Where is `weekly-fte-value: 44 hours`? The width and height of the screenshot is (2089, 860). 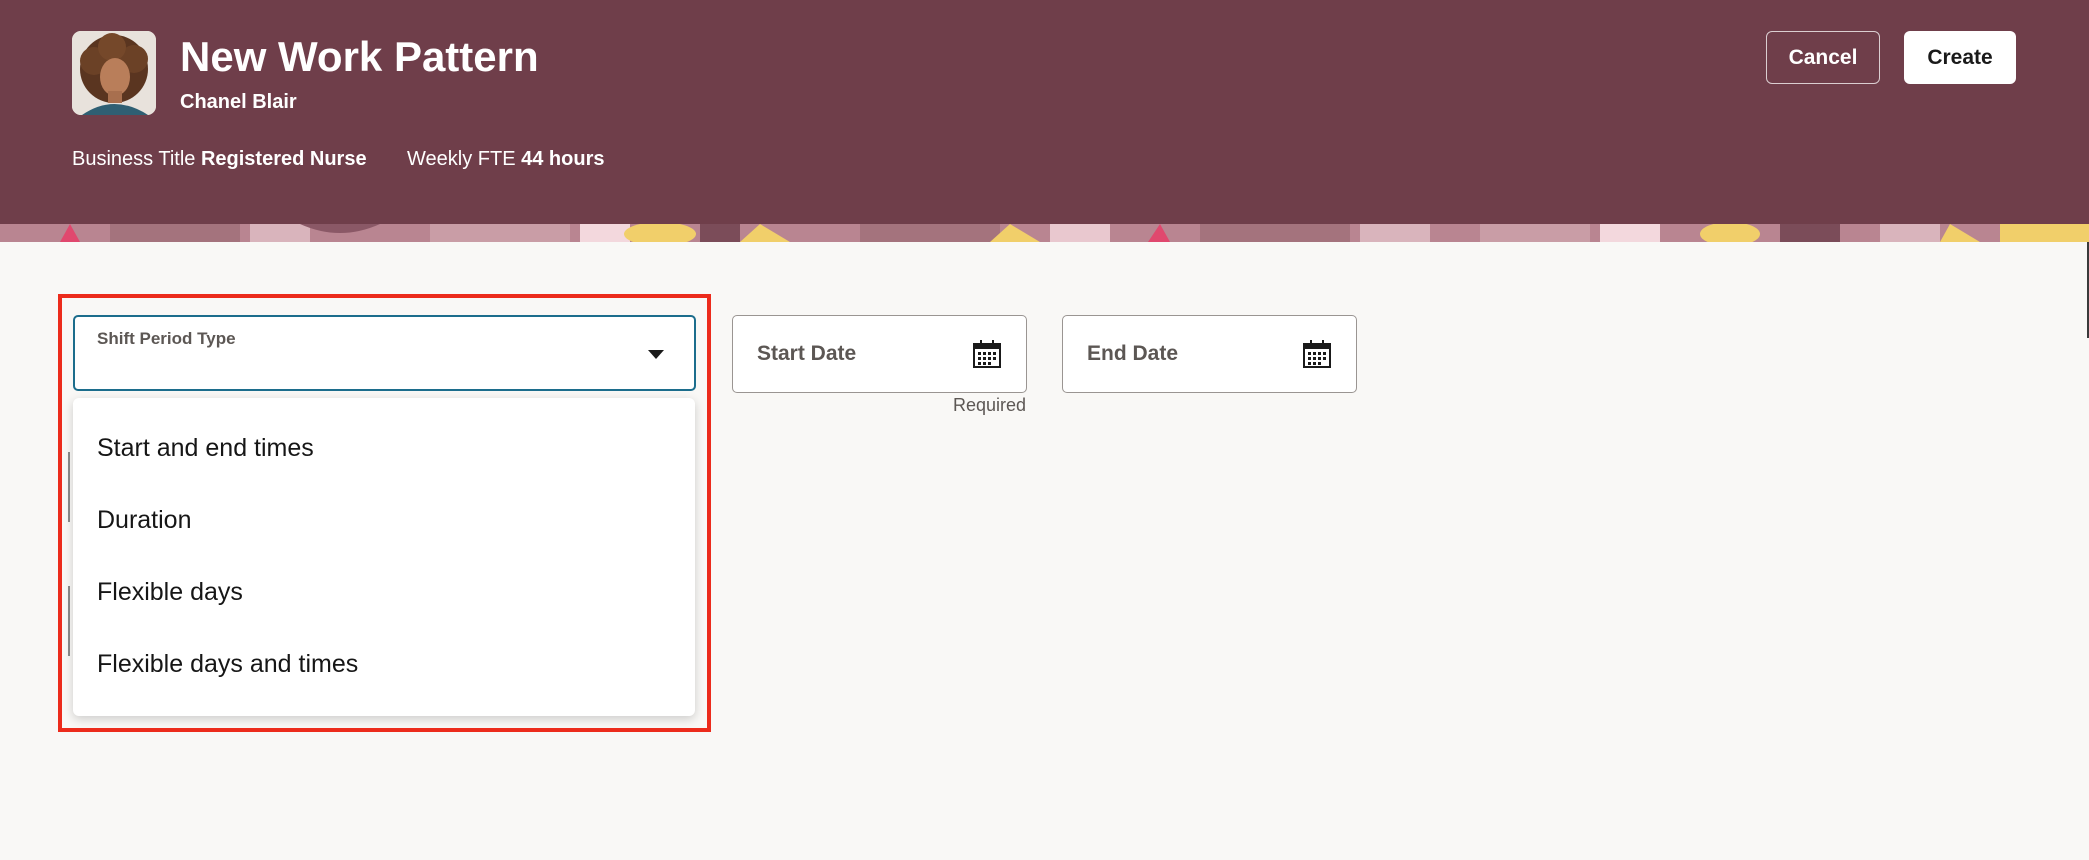
weekly-fte-value: 44 hours is located at coordinates (563, 159).